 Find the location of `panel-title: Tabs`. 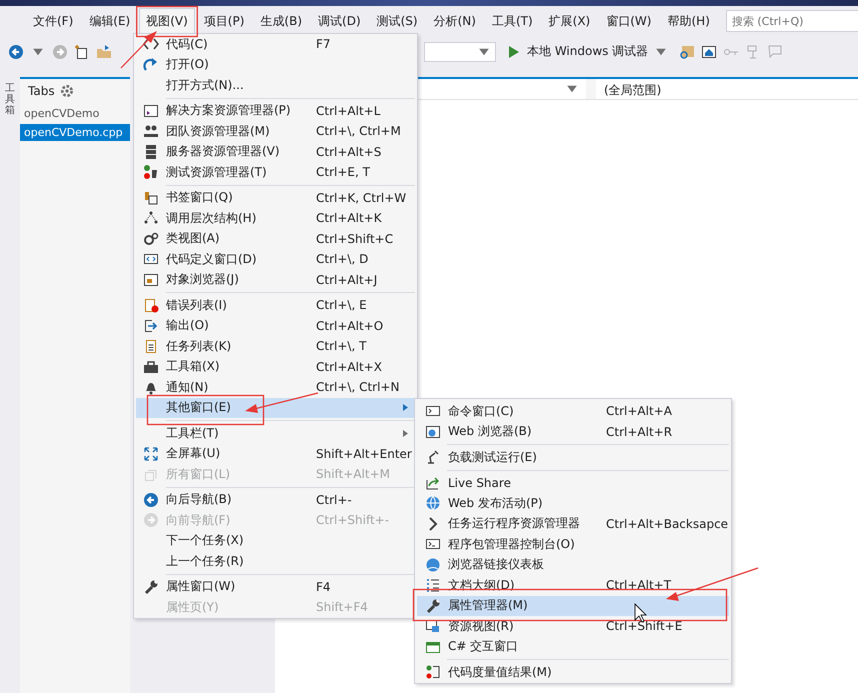

panel-title: Tabs is located at coordinates (41, 91).